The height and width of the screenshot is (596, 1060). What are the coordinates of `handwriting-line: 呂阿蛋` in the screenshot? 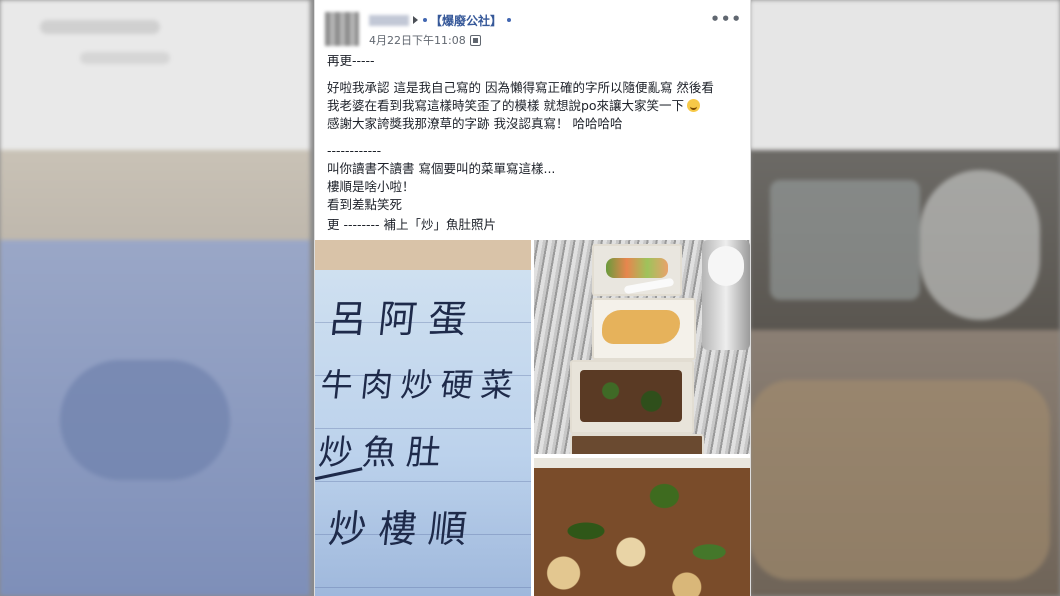 It's located at (403, 319).